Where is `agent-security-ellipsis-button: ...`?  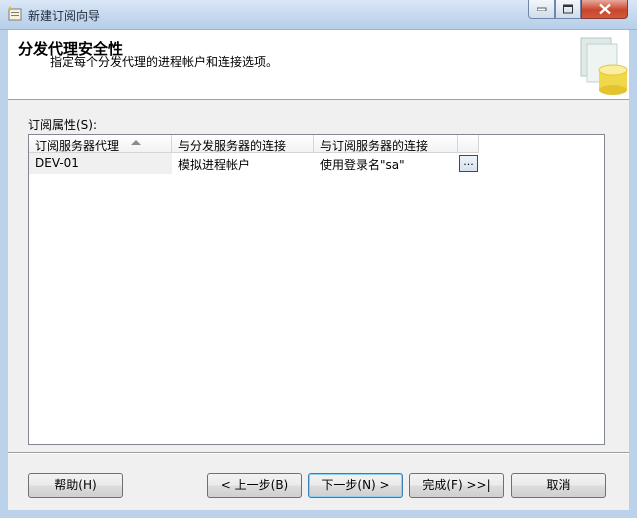 agent-security-ellipsis-button: ... is located at coordinates (468, 163).